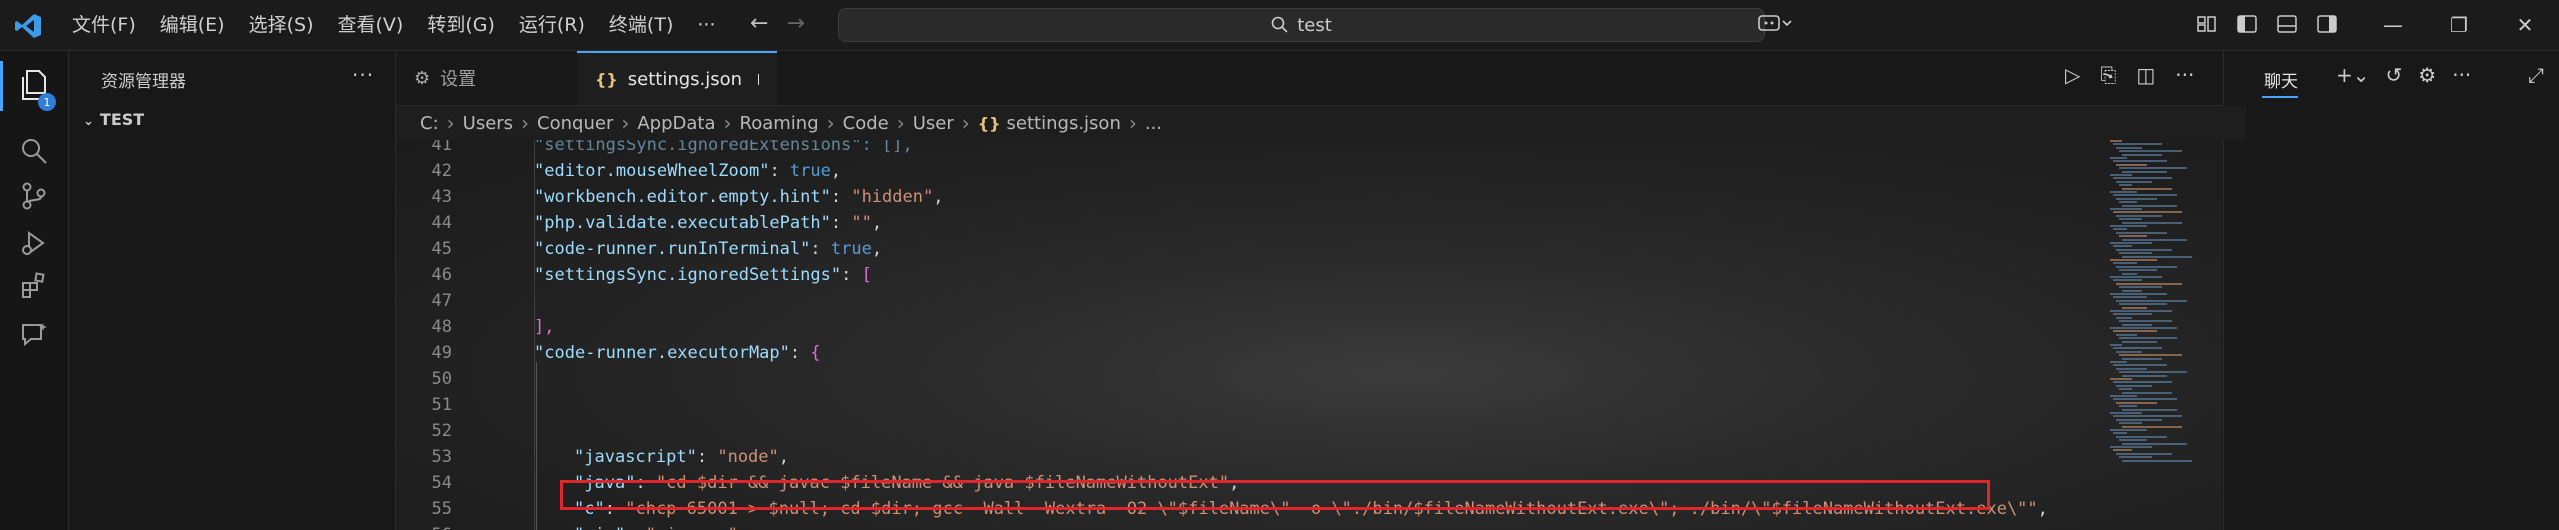 This screenshot has height=530, width=2559. I want to click on menu-selection: 选择(S), so click(281, 25).